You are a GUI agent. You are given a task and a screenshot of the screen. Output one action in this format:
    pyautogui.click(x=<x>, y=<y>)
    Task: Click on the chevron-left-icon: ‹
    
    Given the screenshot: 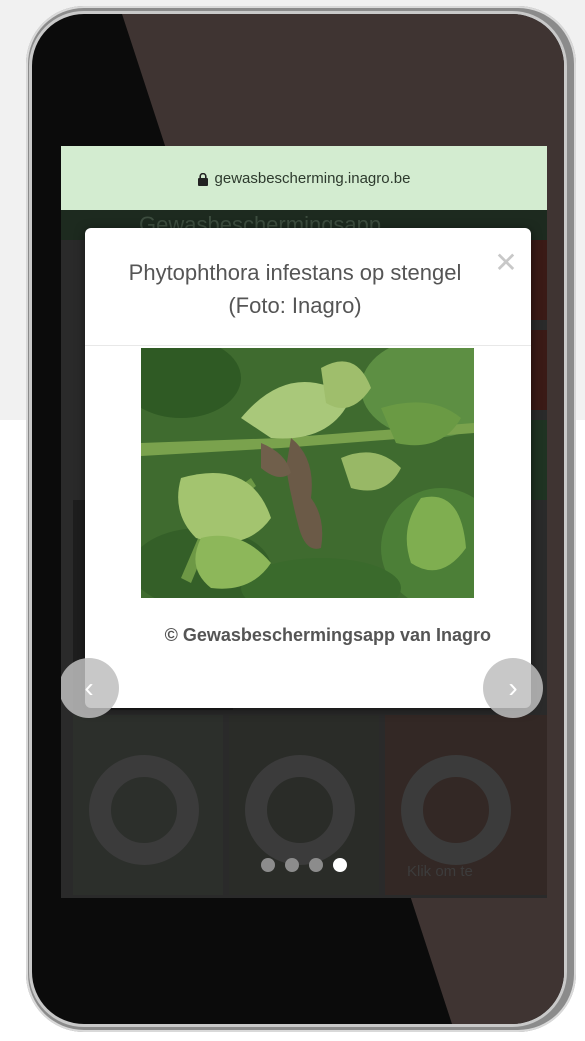 What is the action you would take?
    pyautogui.click(x=89, y=687)
    